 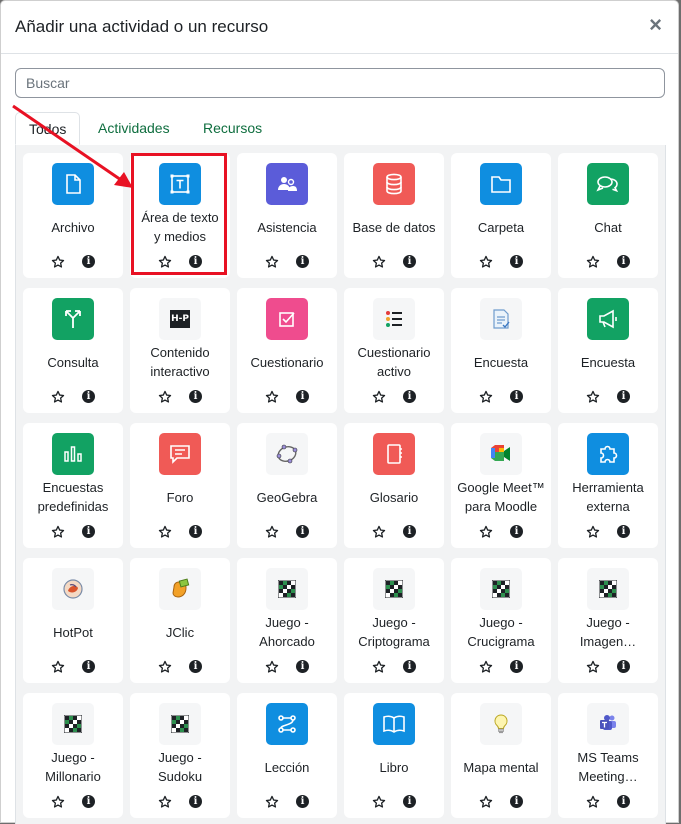 What do you see at coordinates (394, 215) in the screenshot?
I see `activity-card-base-datos: Base de datos i` at bounding box center [394, 215].